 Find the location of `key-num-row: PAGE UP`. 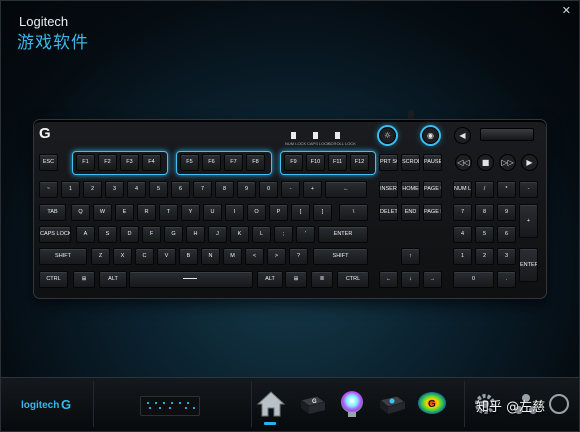

key-num-row: PAGE UP is located at coordinates (432, 189).